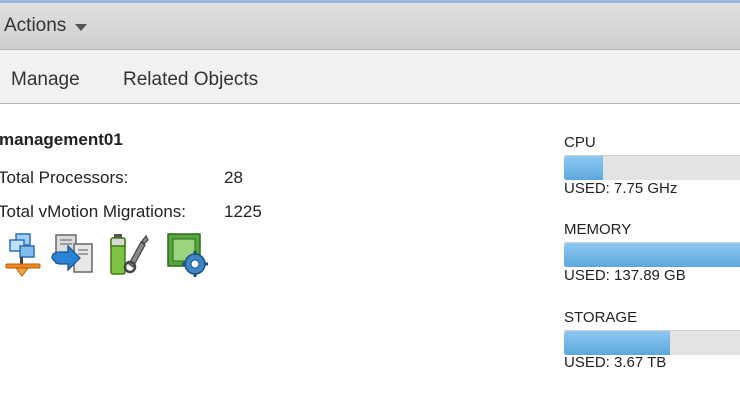 The image size is (740, 400). What do you see at coordinates (598, 229) in the screenshot?
I see `memory-label: MEMORY` at bounding box center [598, 229].